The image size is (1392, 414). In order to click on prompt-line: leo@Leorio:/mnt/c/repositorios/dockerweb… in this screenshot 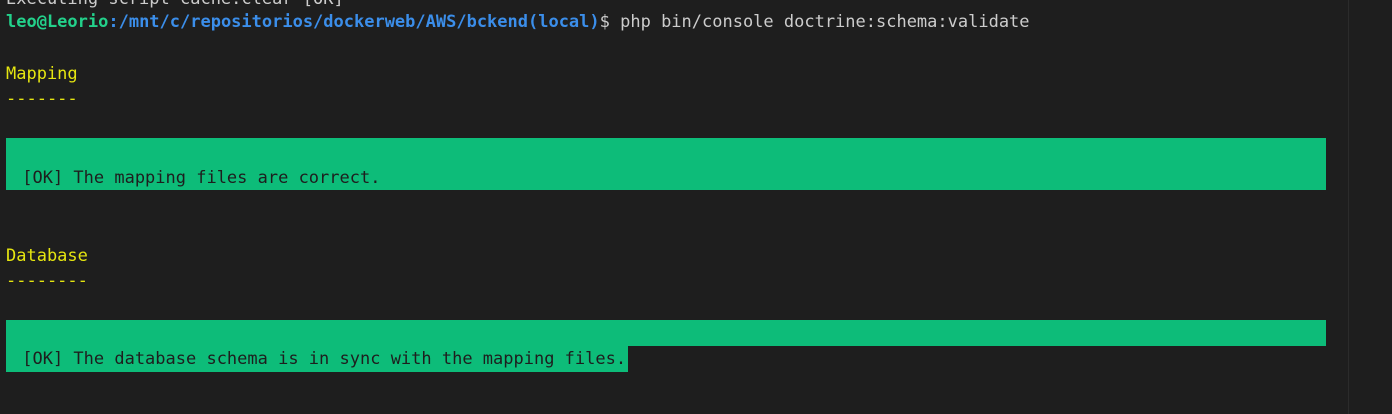, I will do `click(518, 22)`.